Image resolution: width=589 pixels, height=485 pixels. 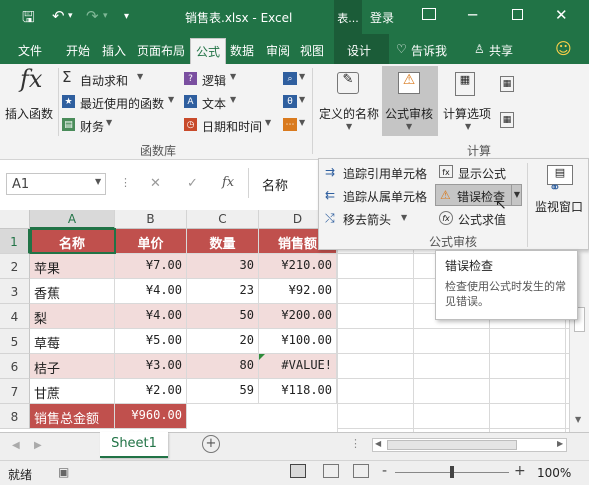 I want to click on row-header-8: 8, so click(x=15, y=416).